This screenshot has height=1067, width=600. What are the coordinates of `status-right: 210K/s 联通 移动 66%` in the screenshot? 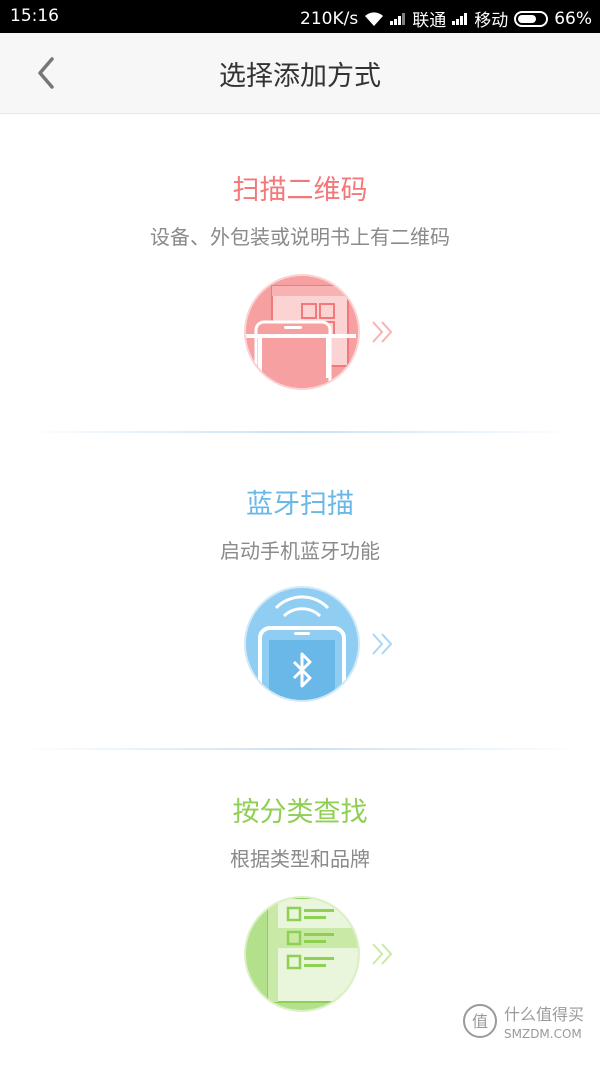 It's located at (446, 19).